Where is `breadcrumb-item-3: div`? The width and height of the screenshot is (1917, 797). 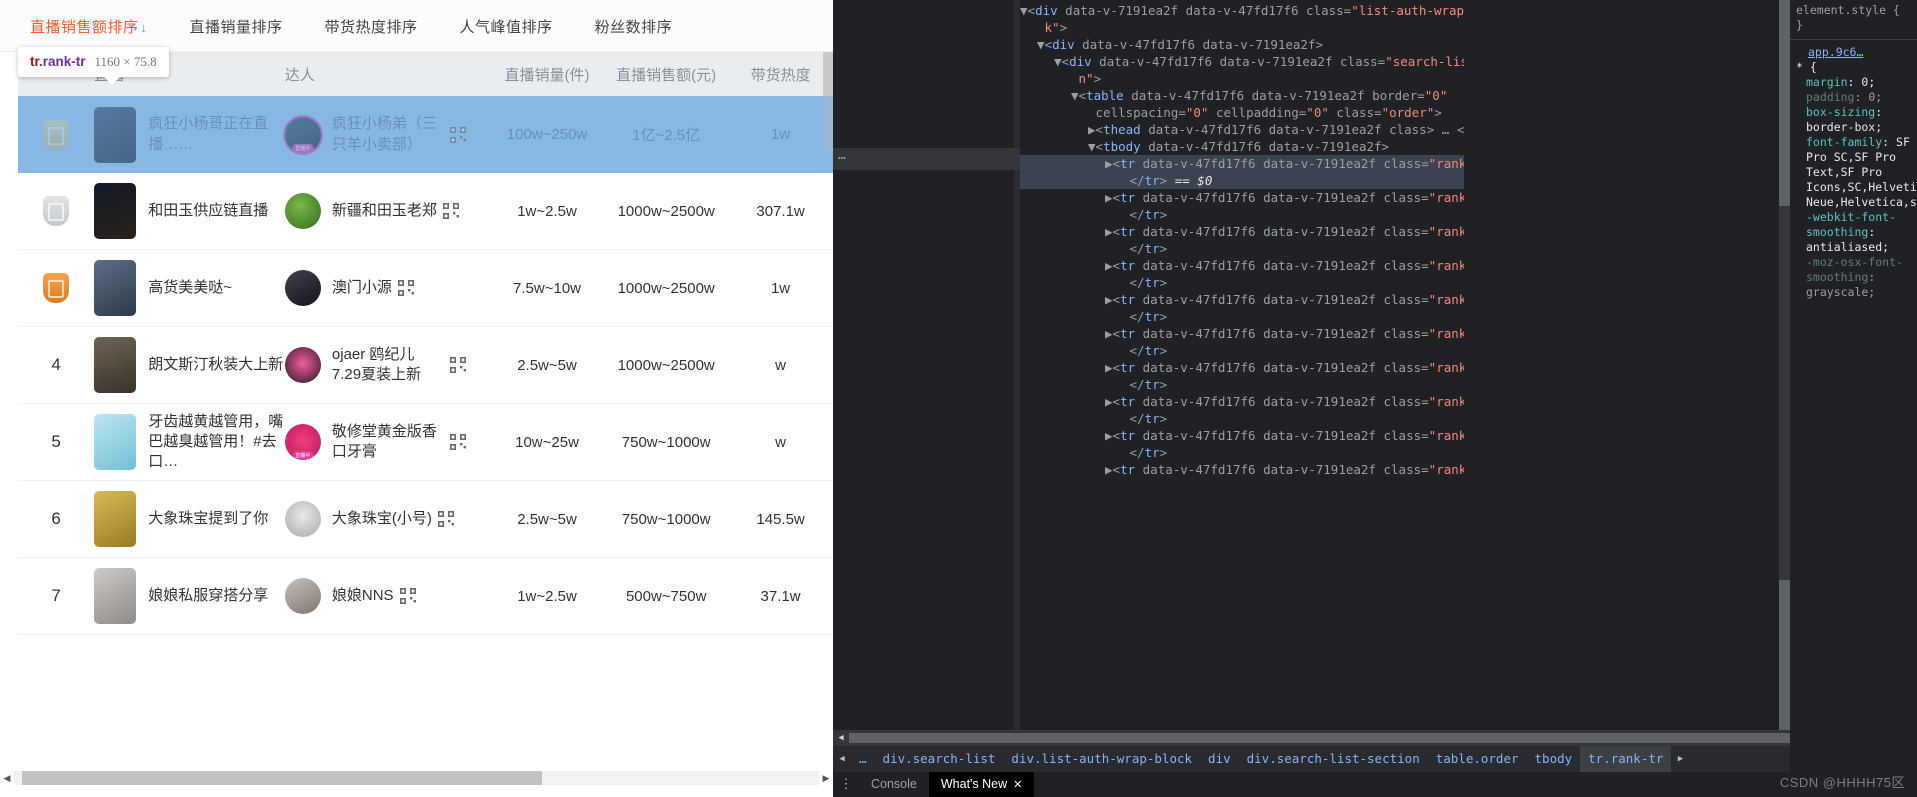
breadcrumb-item-3: div is located at coordinates (1219, 759).